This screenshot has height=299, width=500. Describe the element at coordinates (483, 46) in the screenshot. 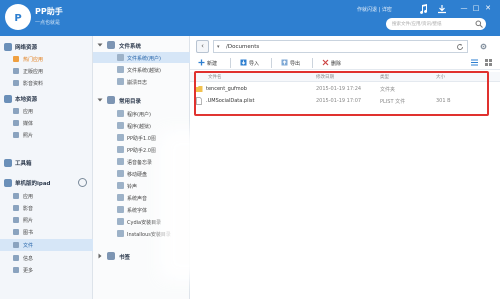

I see `settings-icon` at that location.